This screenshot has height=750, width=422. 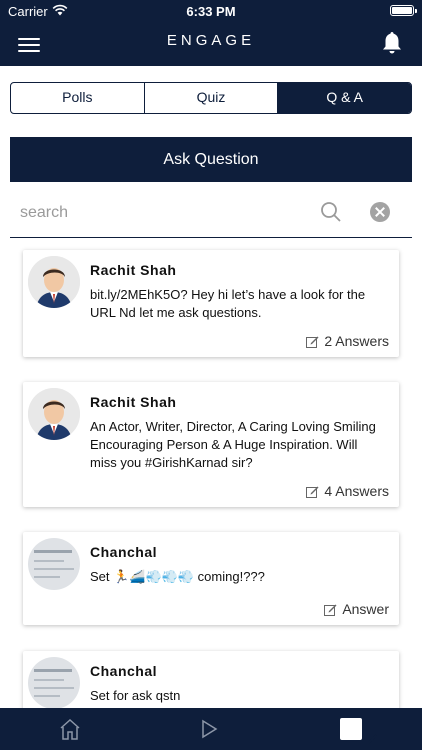 I want to click on answers-link: Answer, so click(x=356, y=609).